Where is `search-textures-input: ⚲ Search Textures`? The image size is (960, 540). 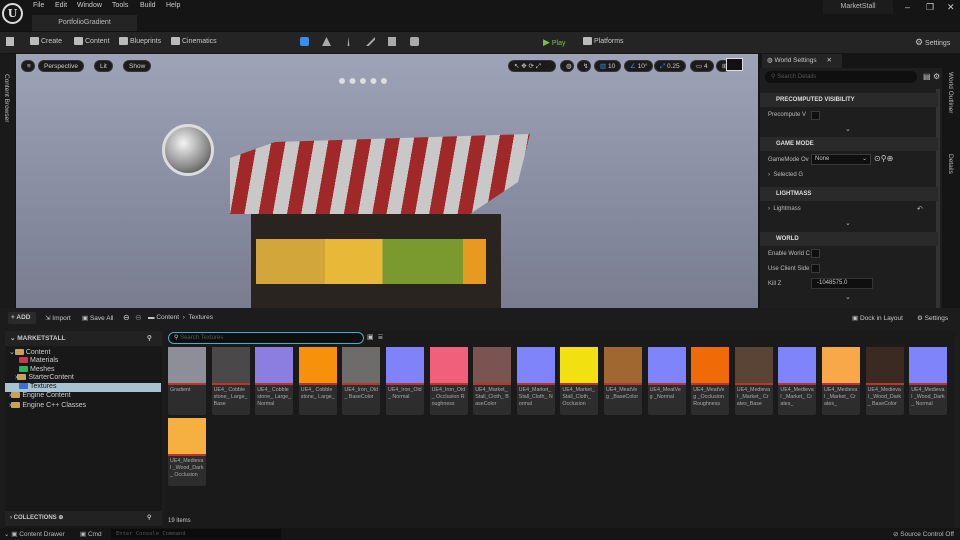
search-textures-input: ⚲ Search Textures is located at coordinates (266, 338).